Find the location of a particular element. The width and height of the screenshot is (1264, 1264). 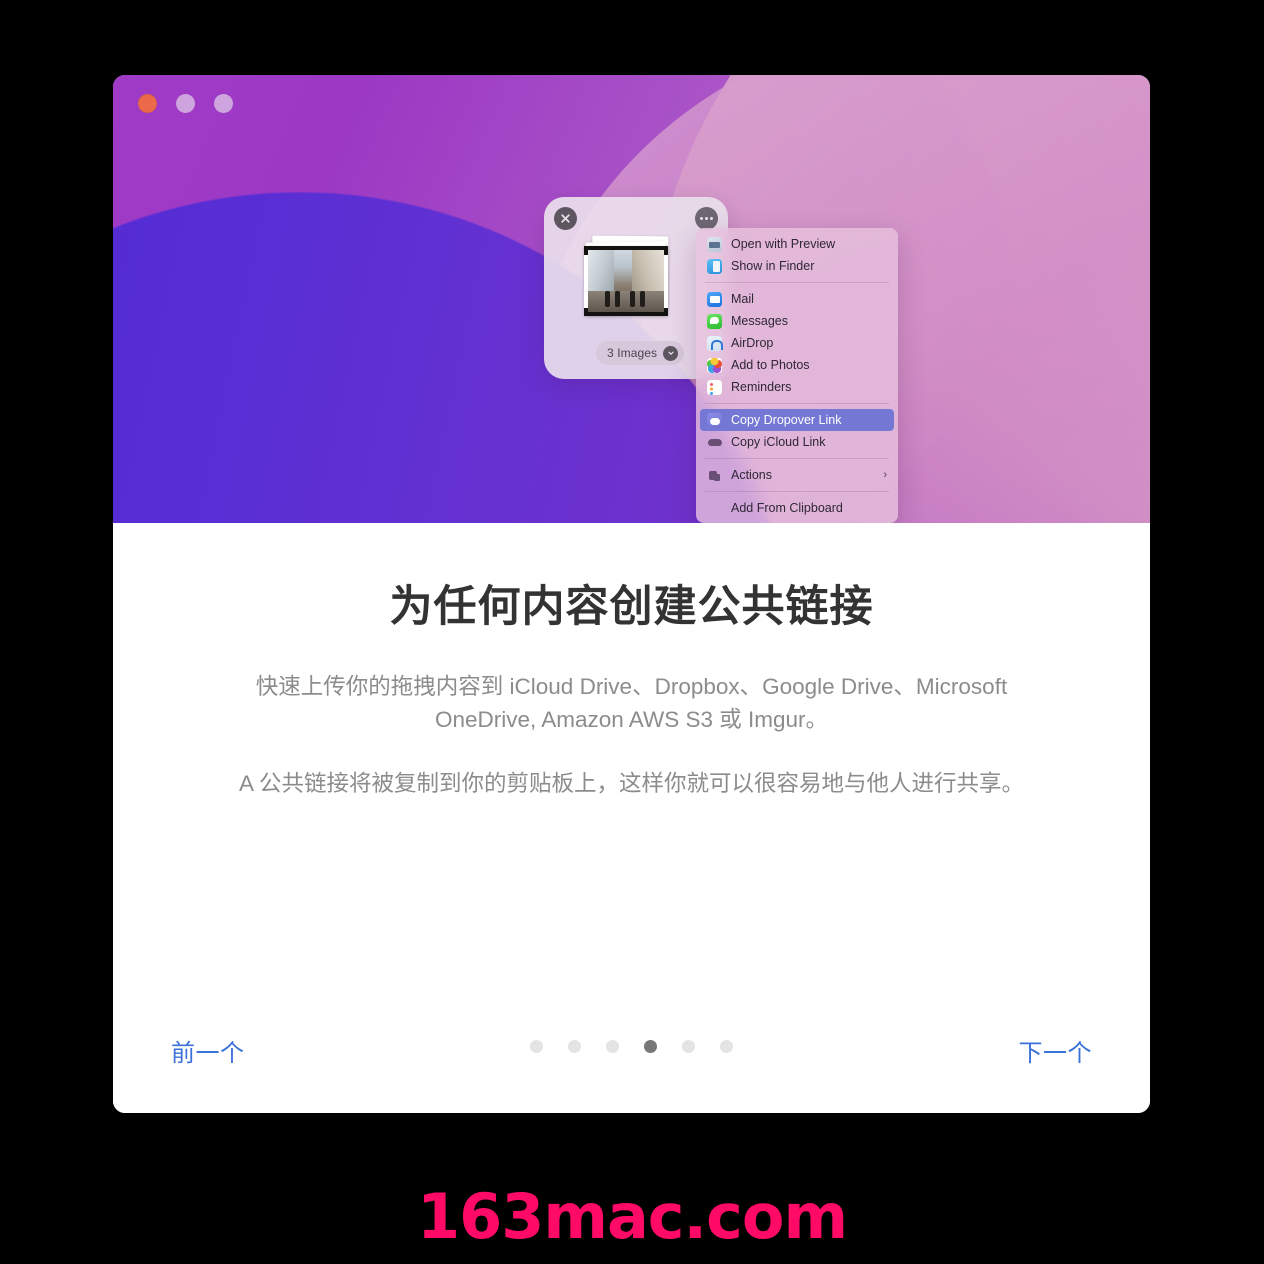

shelf-more-icon is located at coordinates (706, 218).